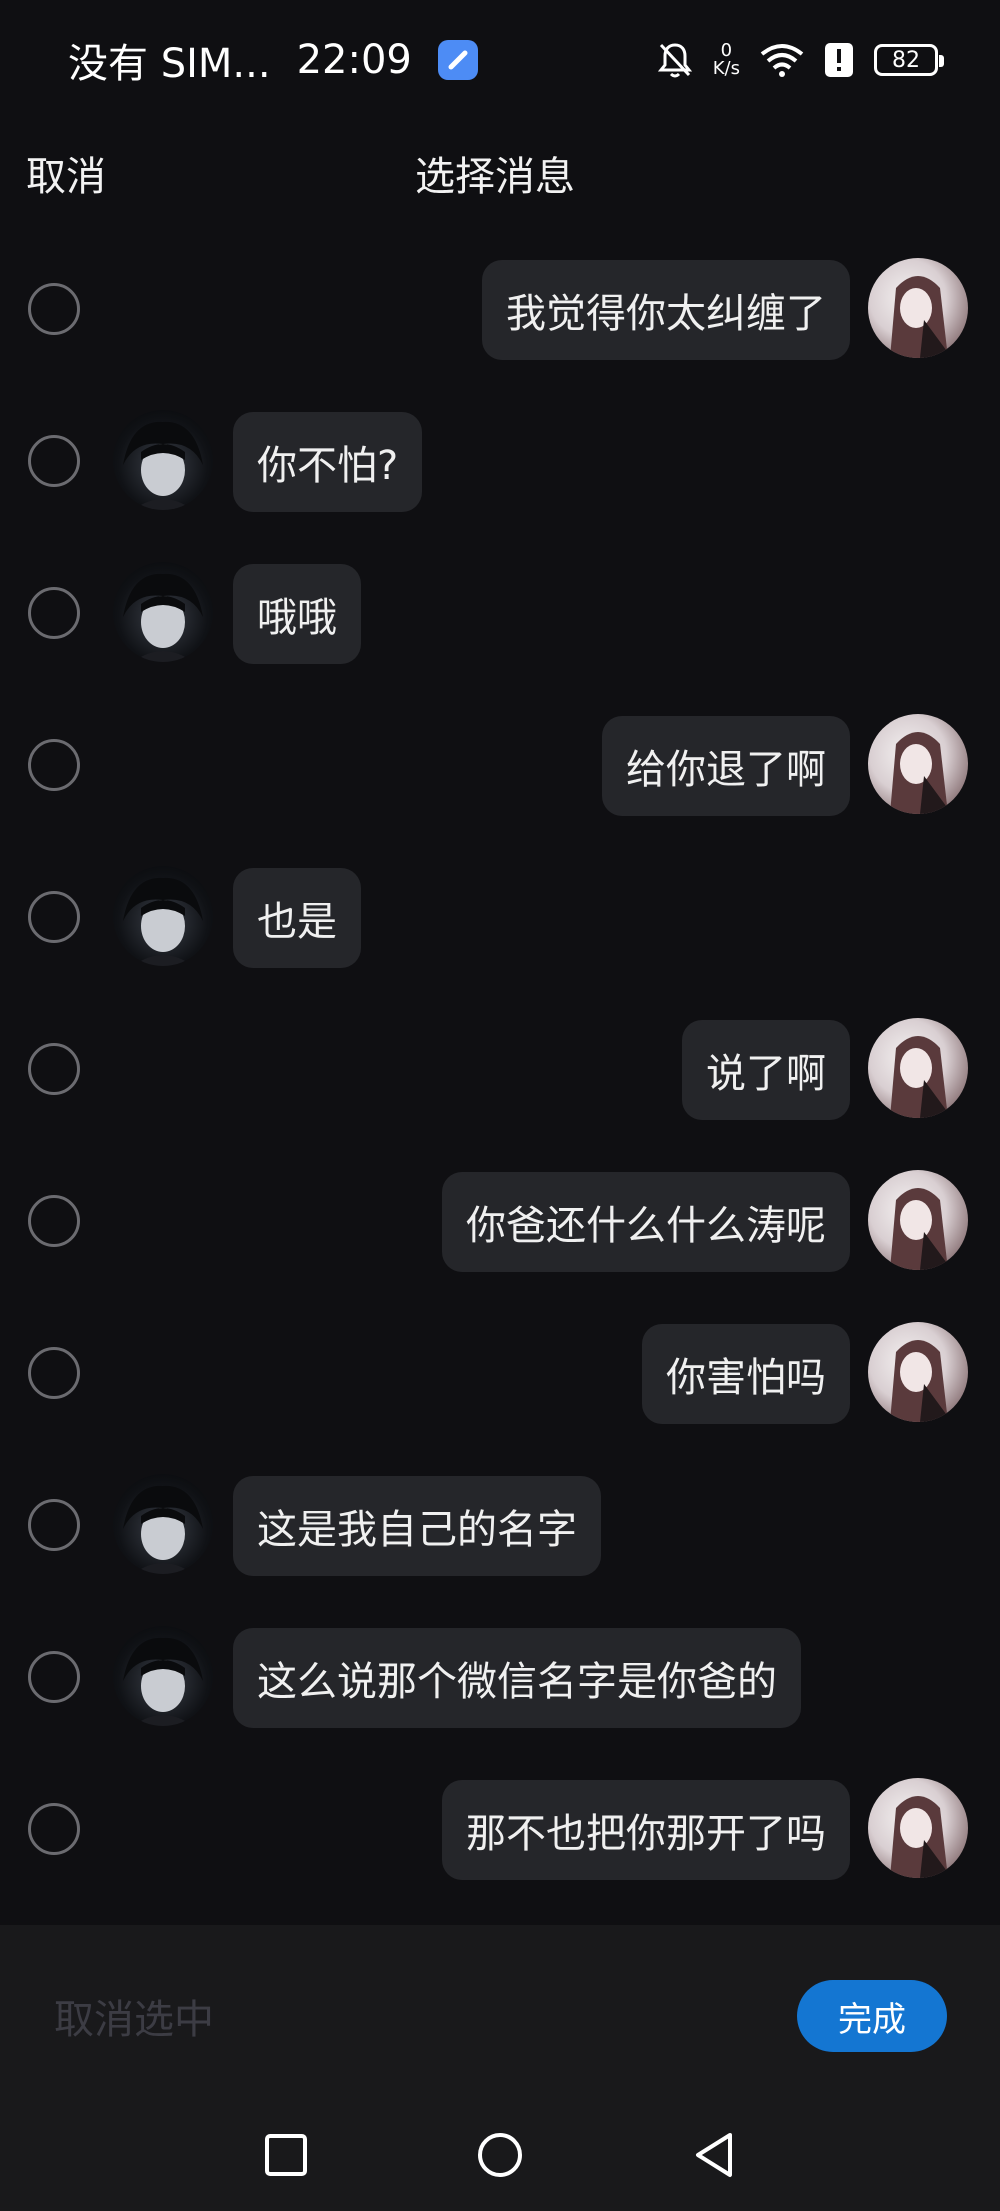 The image size is (1000, 2211). What do you see at coordinates (457, 60) in the screenshot?
I see `app-notification-icon` at bounding box center [457, 60].